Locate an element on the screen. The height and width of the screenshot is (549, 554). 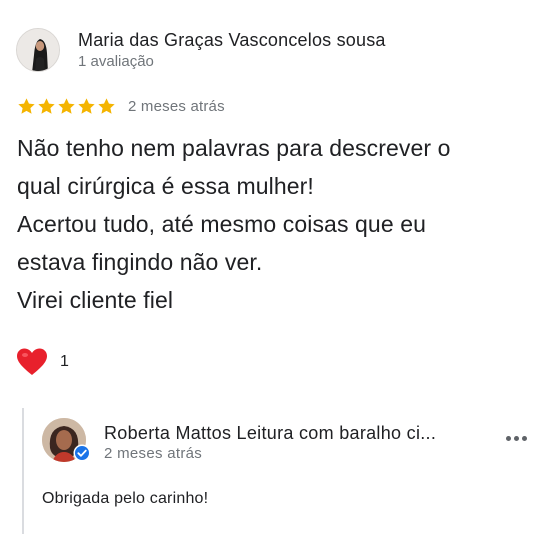
reviewer-avatar is located at coordinates (38, 50).